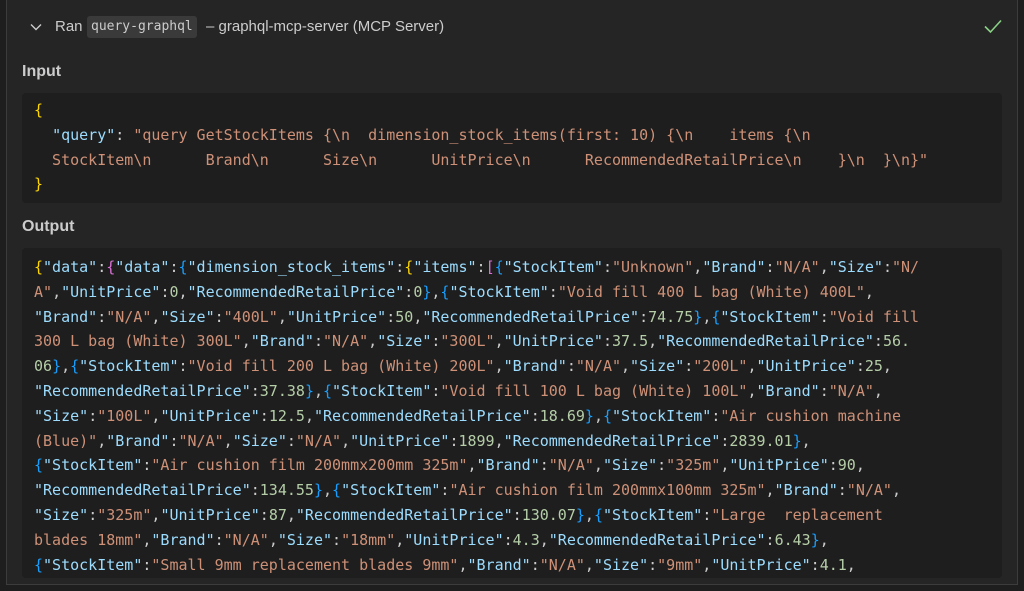 This screenshot has height=591, width=1024. Describe the element at coordinates (69, 26) in the screenshot. I see `ran-label: Ran` at that location.